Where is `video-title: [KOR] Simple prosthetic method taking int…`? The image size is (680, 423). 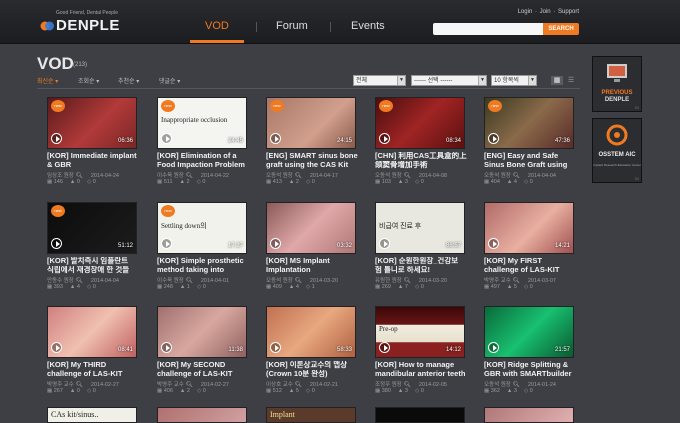
video-title: [KOR] Simple prosthetic method taking int… is located at coordinates (203, 265).